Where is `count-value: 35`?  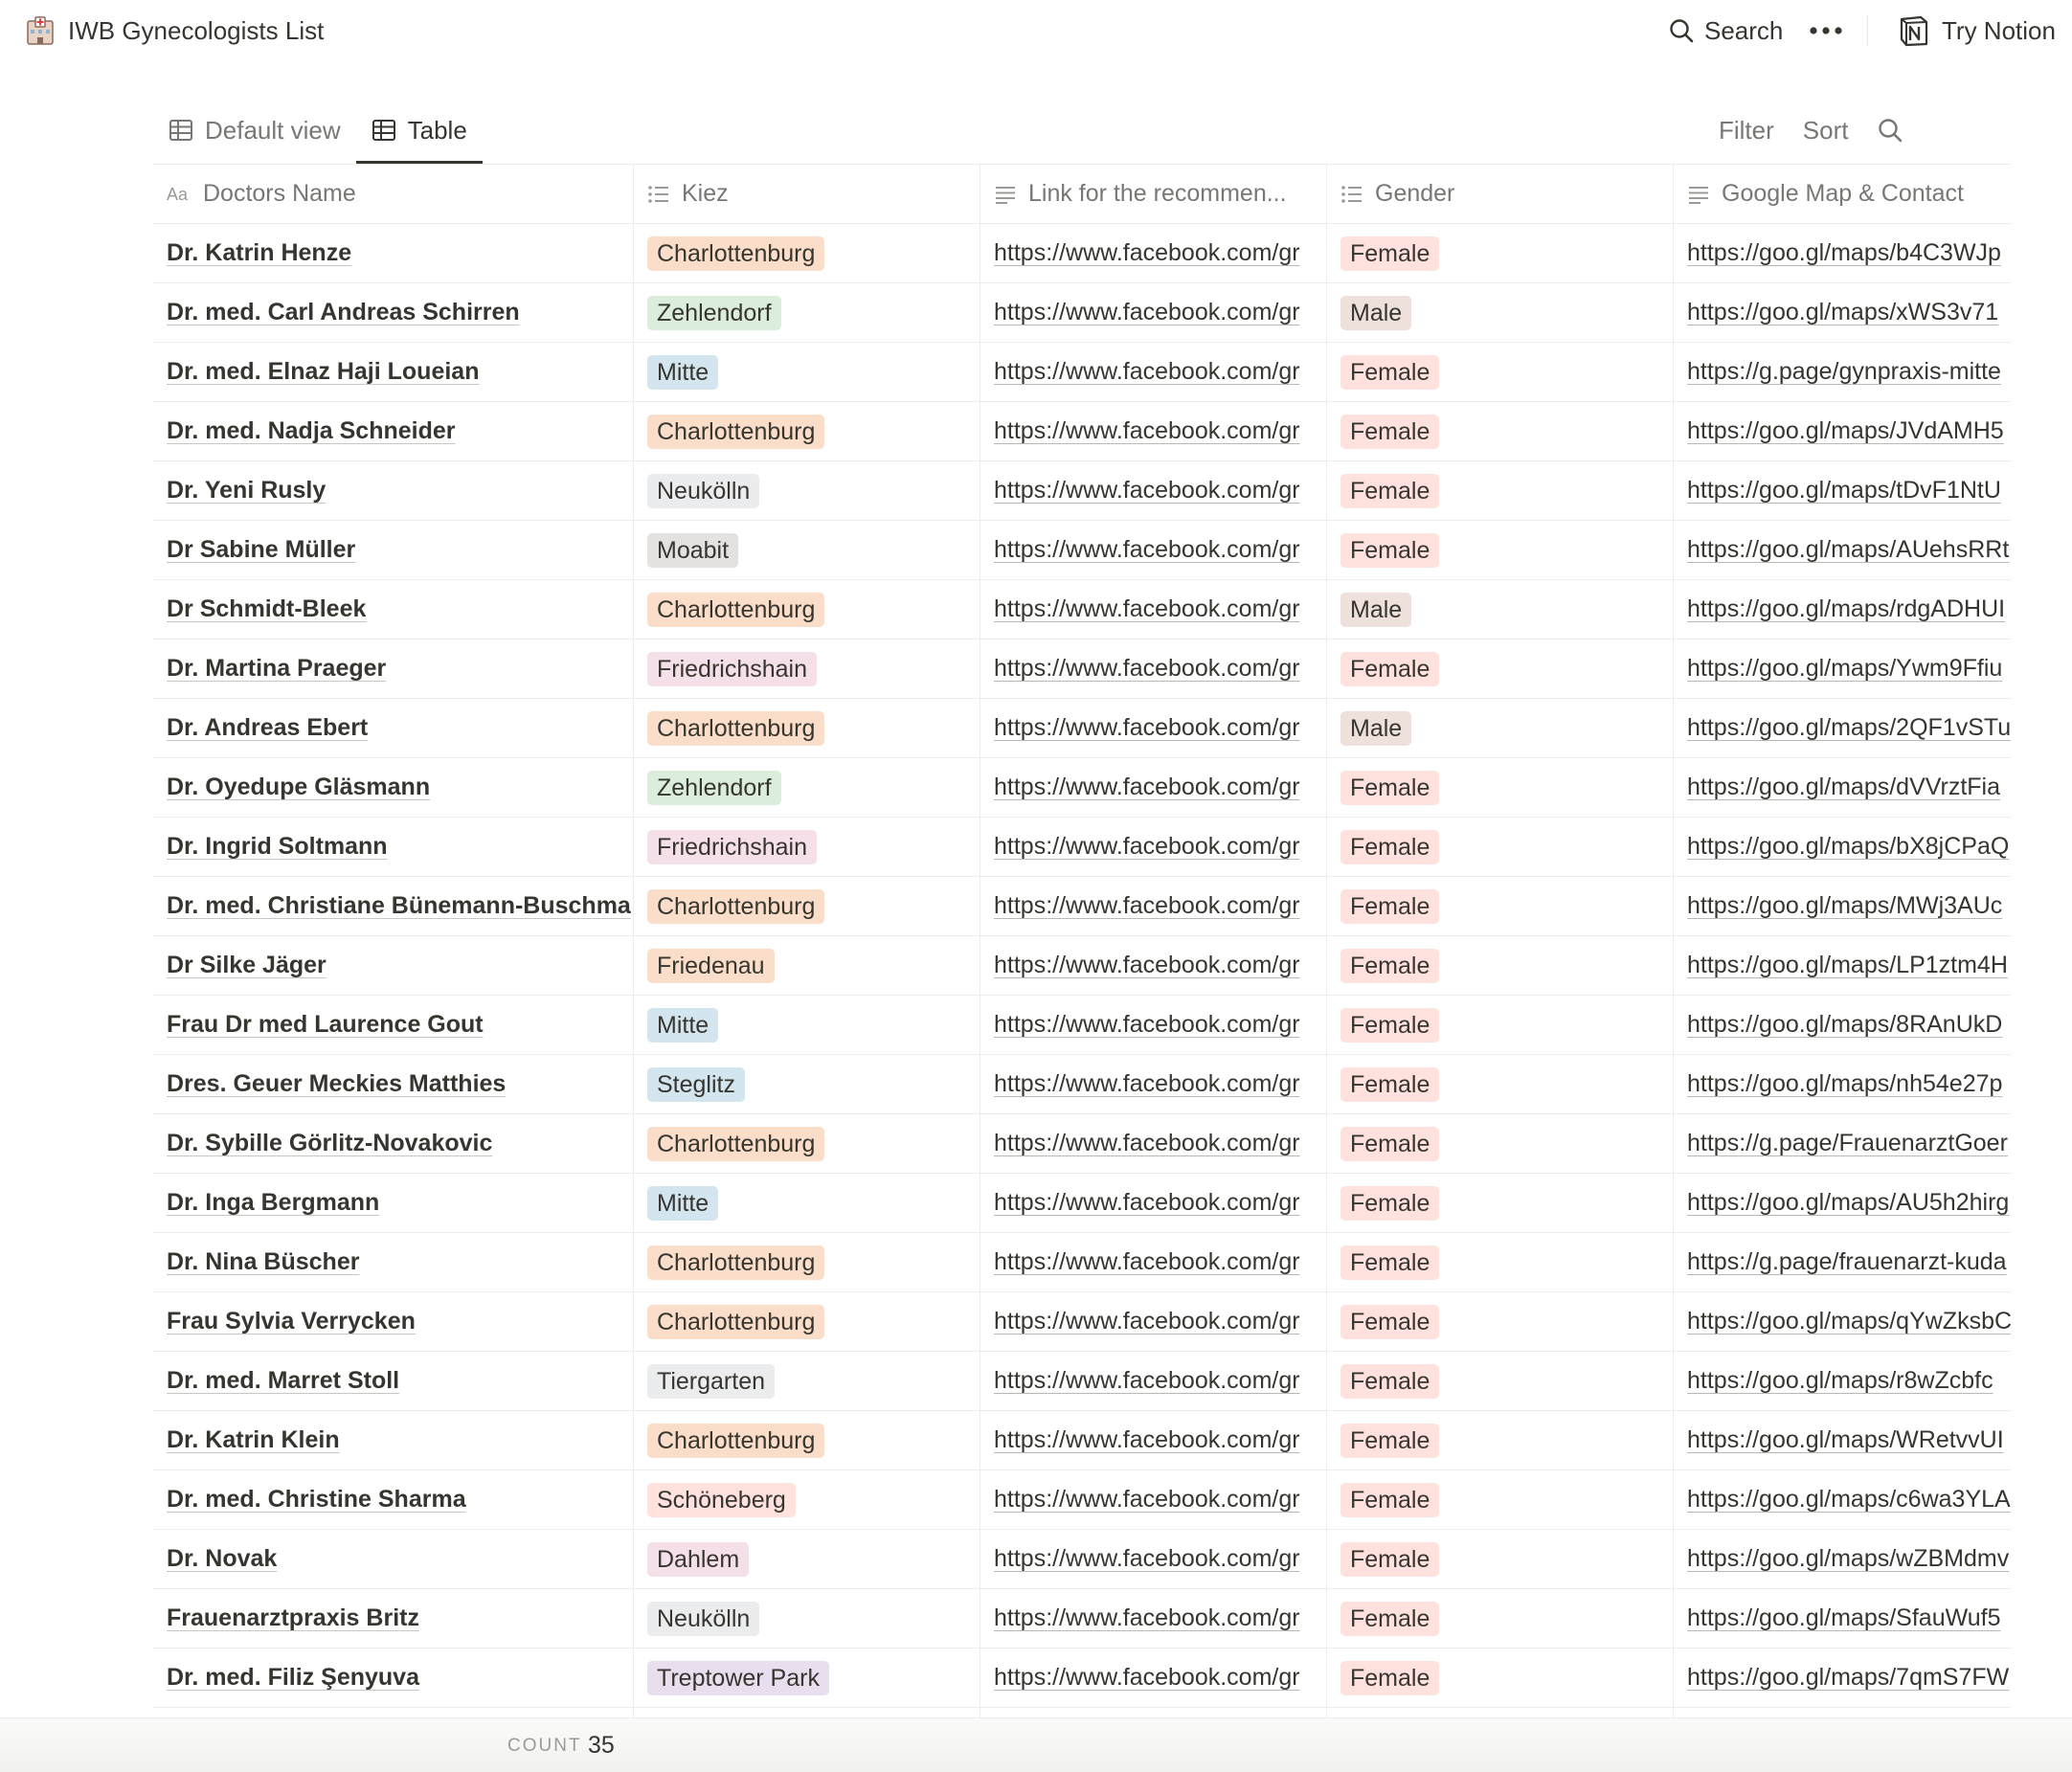
count-value: 35 is located at coordinates (602, 1746).